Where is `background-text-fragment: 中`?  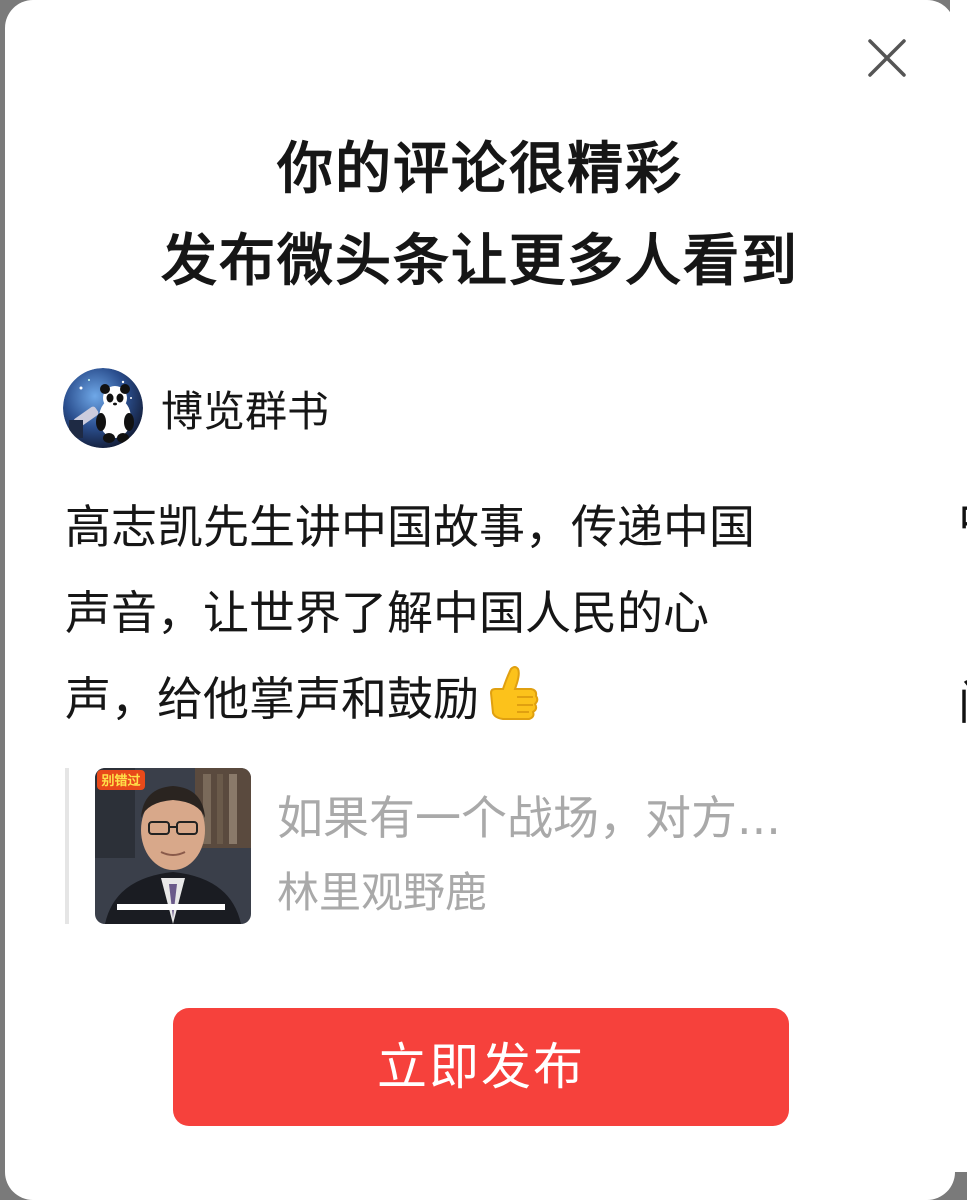
background-text-fragment: 中 is located at coordinates (962, 521).